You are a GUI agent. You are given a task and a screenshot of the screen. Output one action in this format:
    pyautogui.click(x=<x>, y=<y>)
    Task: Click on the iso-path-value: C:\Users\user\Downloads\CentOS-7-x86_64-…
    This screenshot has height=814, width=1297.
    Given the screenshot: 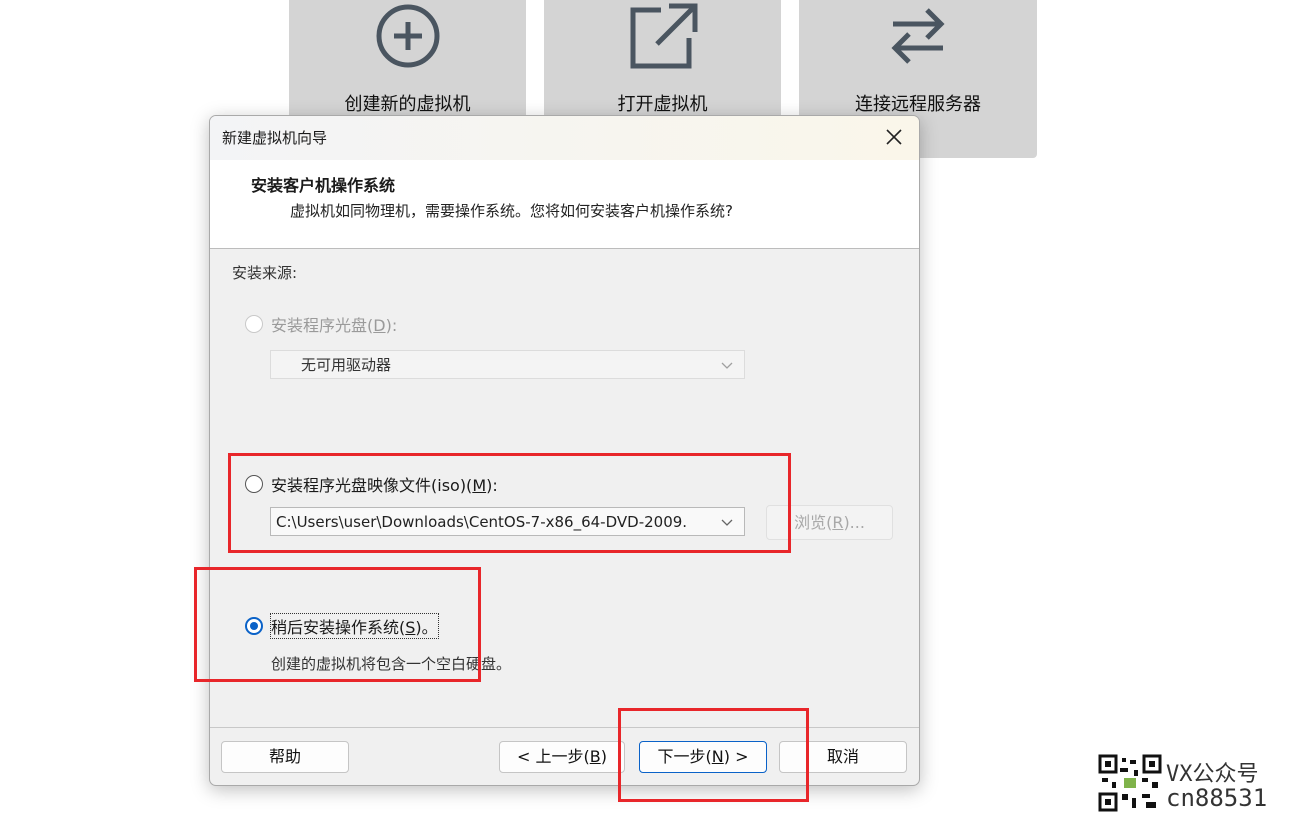 What is the action you would take?
    pyautogui.click(x=482, y=521)
    